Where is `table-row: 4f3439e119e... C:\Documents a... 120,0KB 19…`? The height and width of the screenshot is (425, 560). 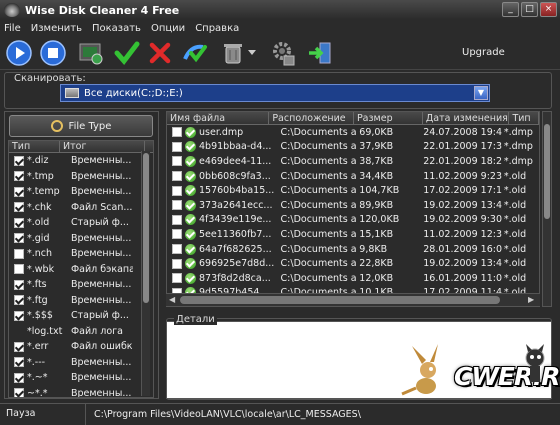 table-row: 4f3439e119e... C:\Documents a... 120,0KB 19… is located at coordinates (353, 220).